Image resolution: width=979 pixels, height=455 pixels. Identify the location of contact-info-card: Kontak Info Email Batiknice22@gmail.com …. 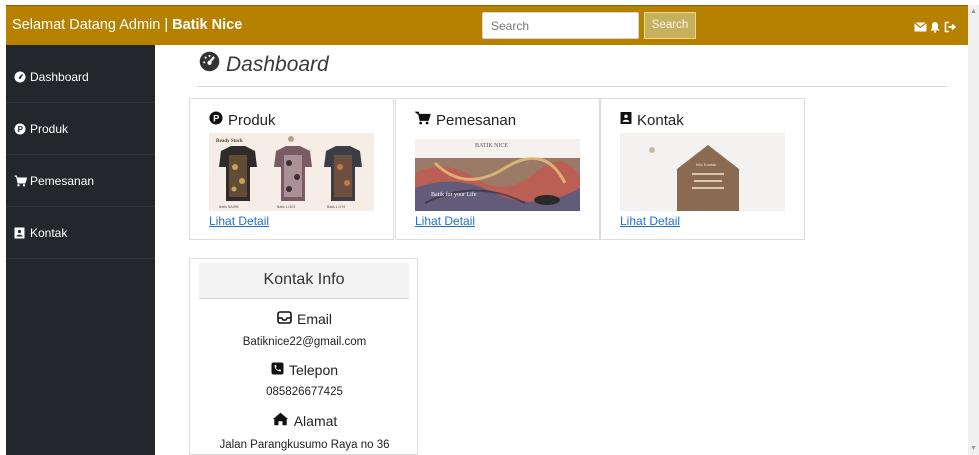
(303, 356).